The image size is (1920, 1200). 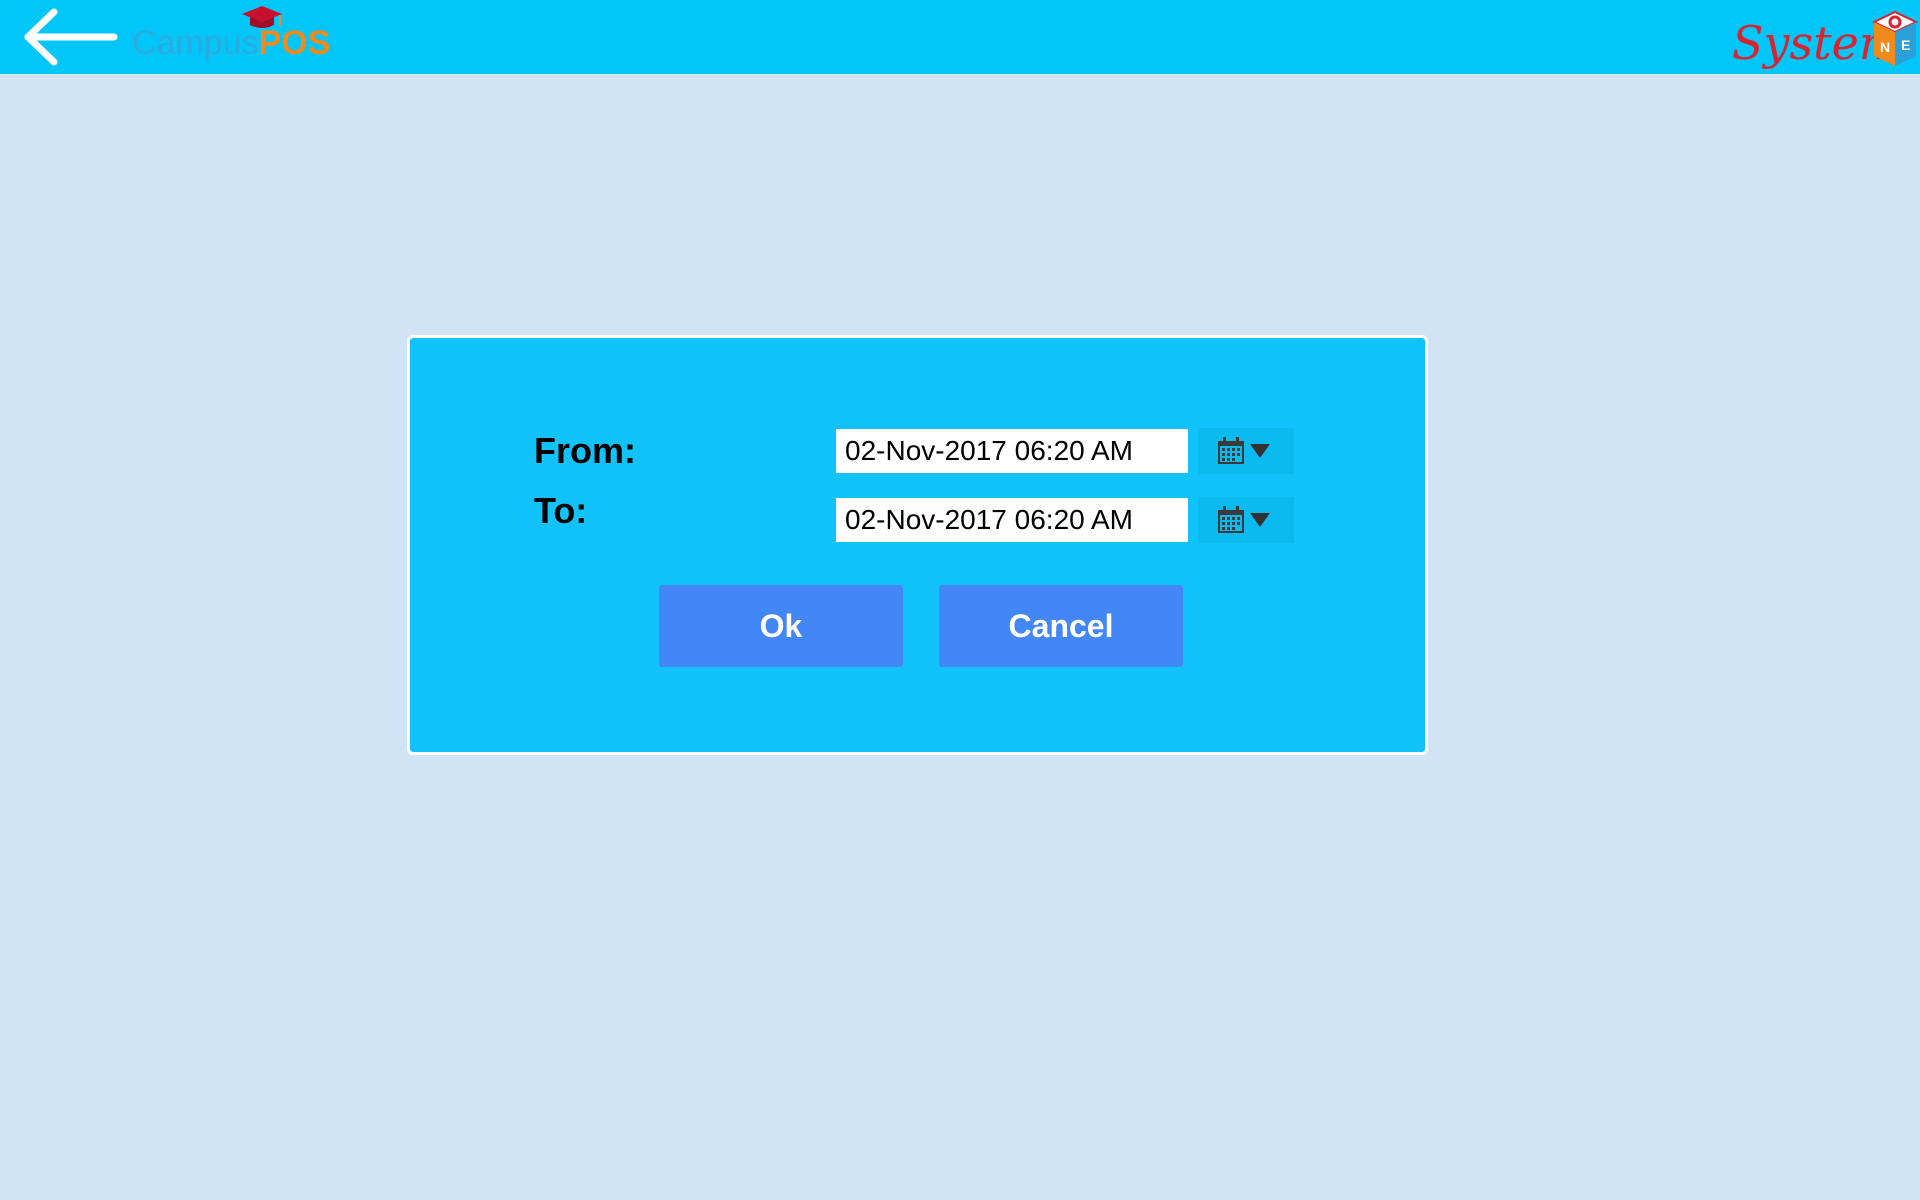 I want to click on arrow-left-icon, so click(x=71, y=37).